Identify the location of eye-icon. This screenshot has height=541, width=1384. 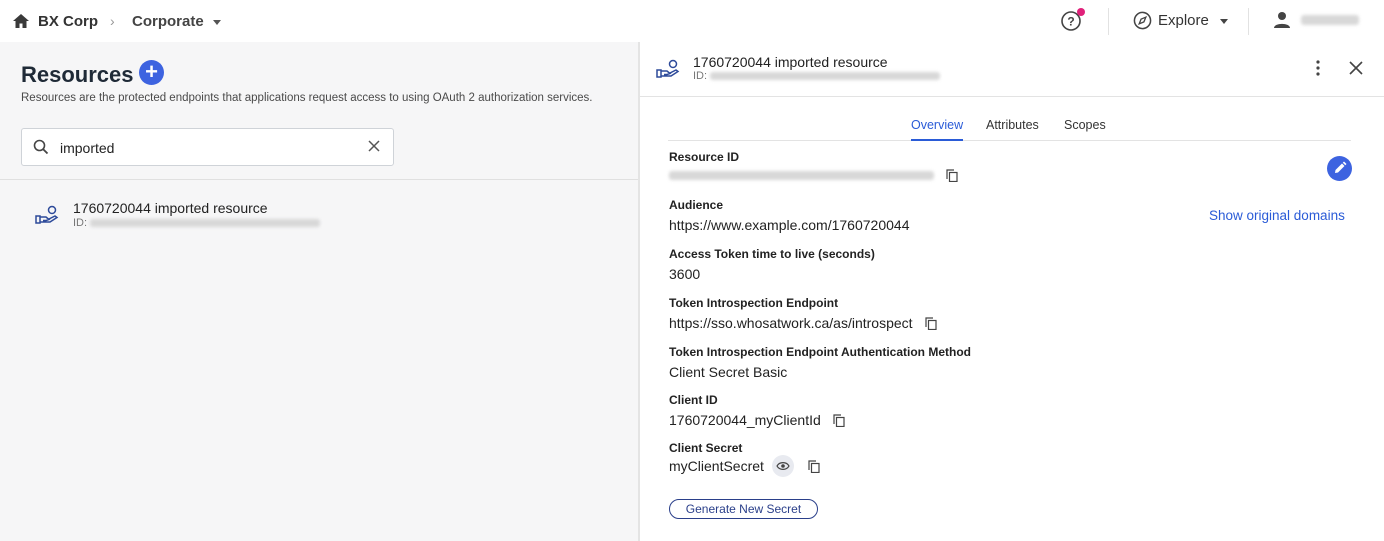
(783, 466).